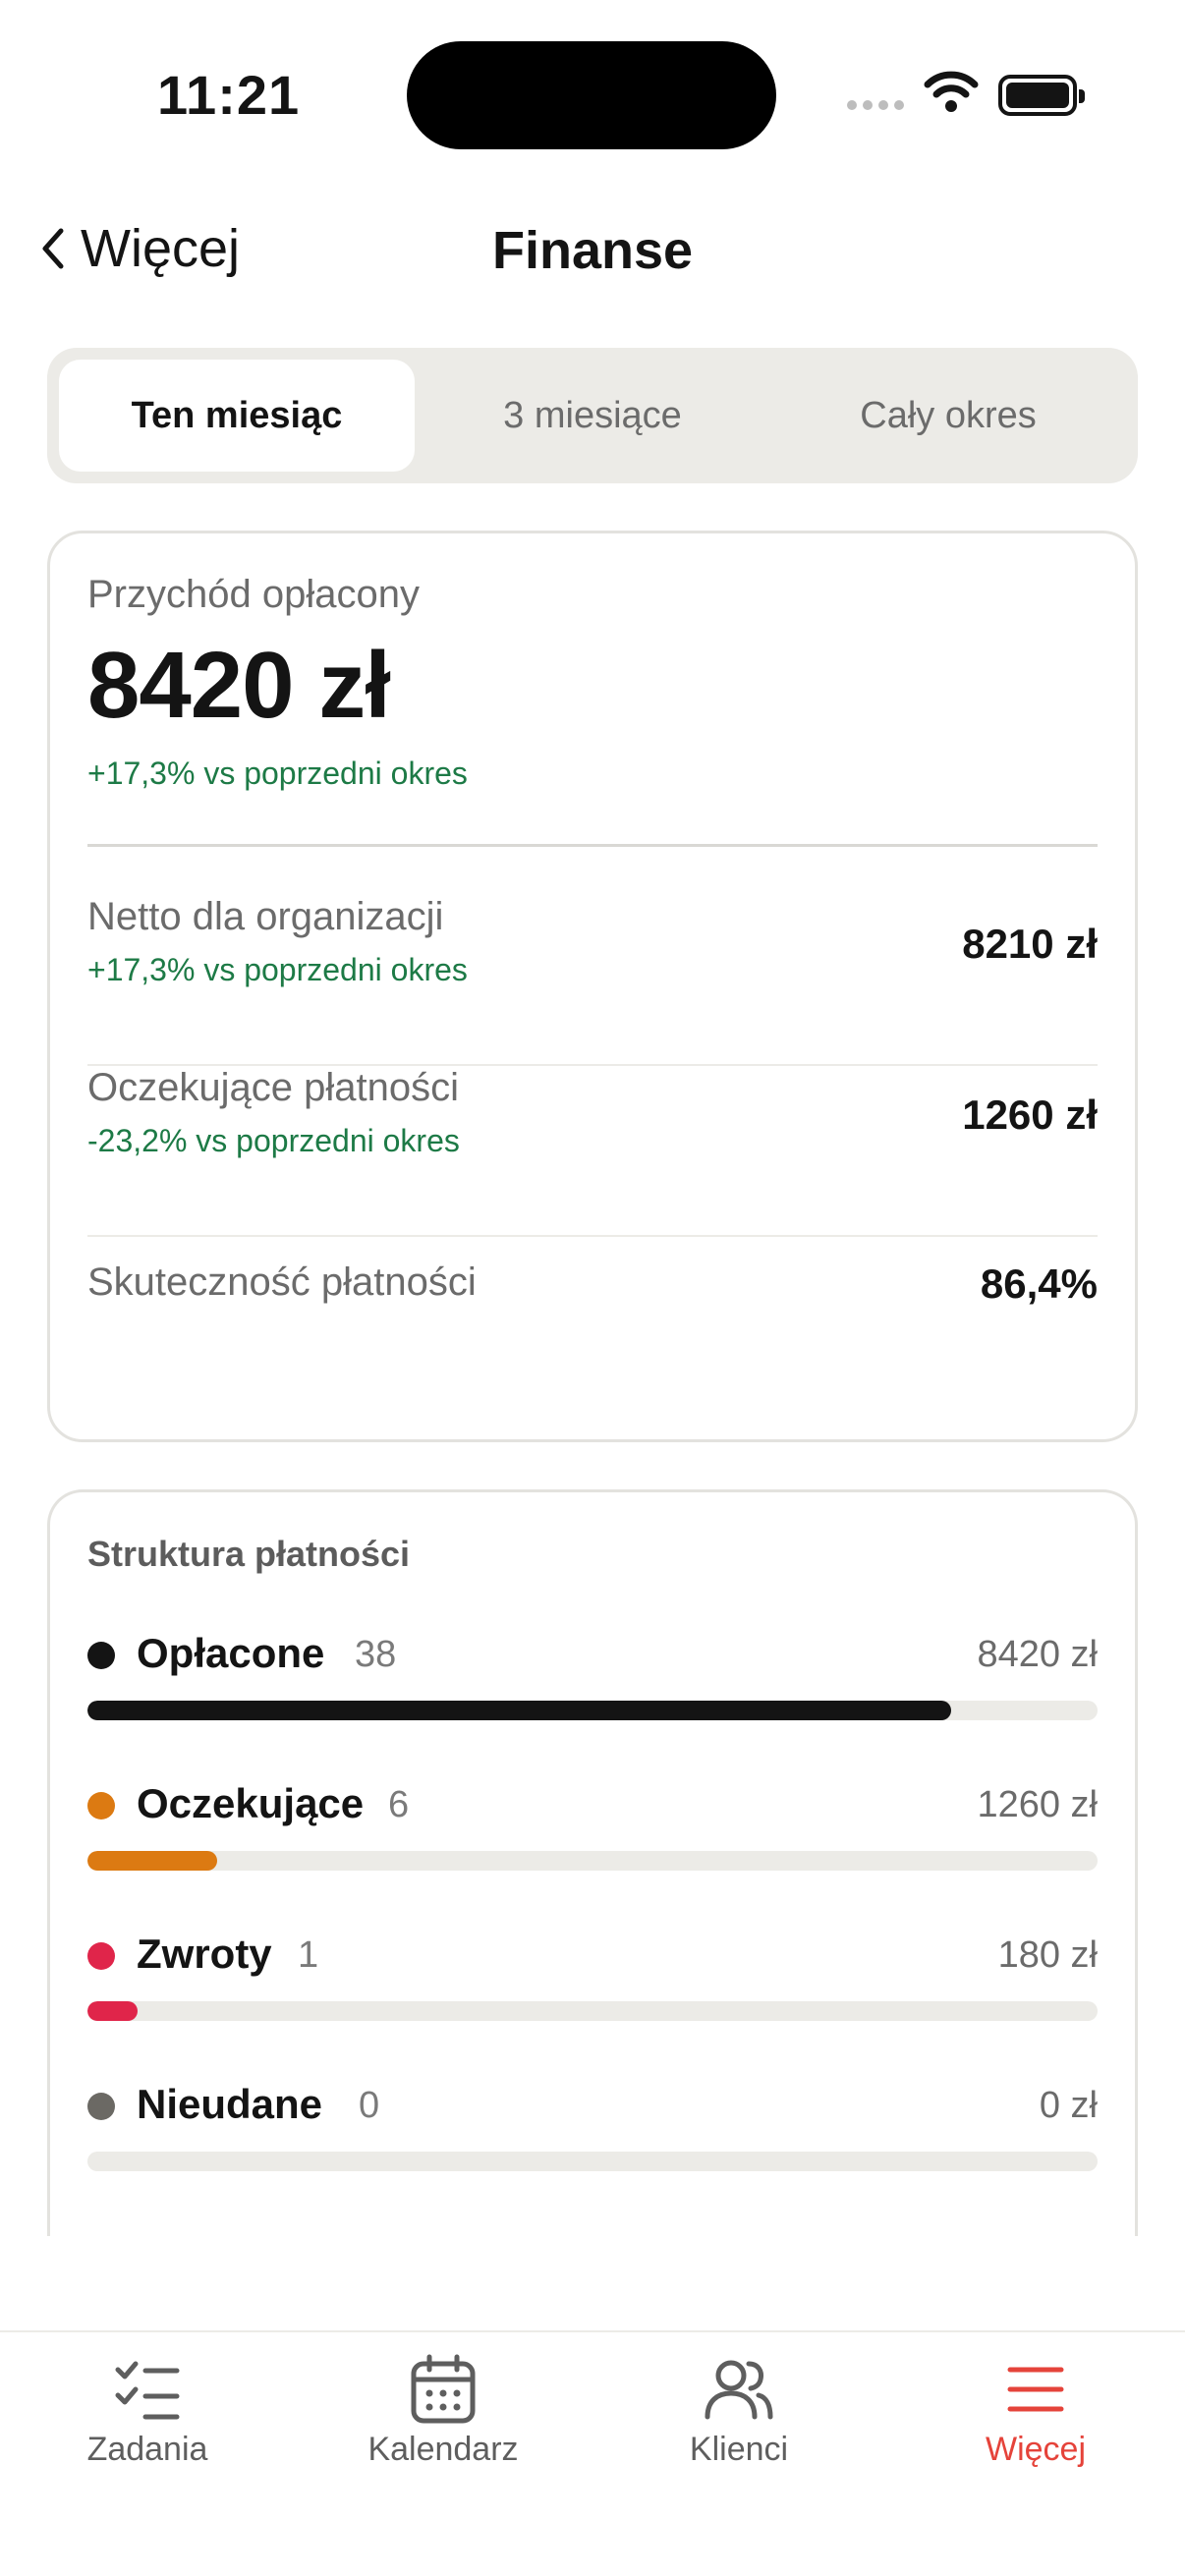 The height and width of the screenshot is (2576, 1185). Describe the element at coordinates (376, 1654) in the screenshot. I see `row-count: 38` at that location.